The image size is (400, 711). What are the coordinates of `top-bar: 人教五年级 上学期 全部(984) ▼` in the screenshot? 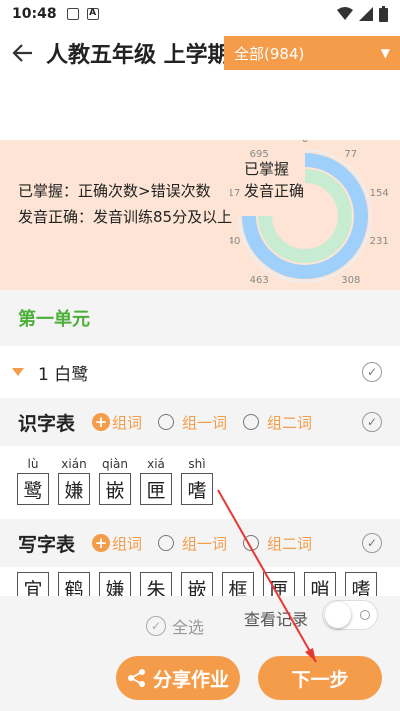 It's located at (200, 53).